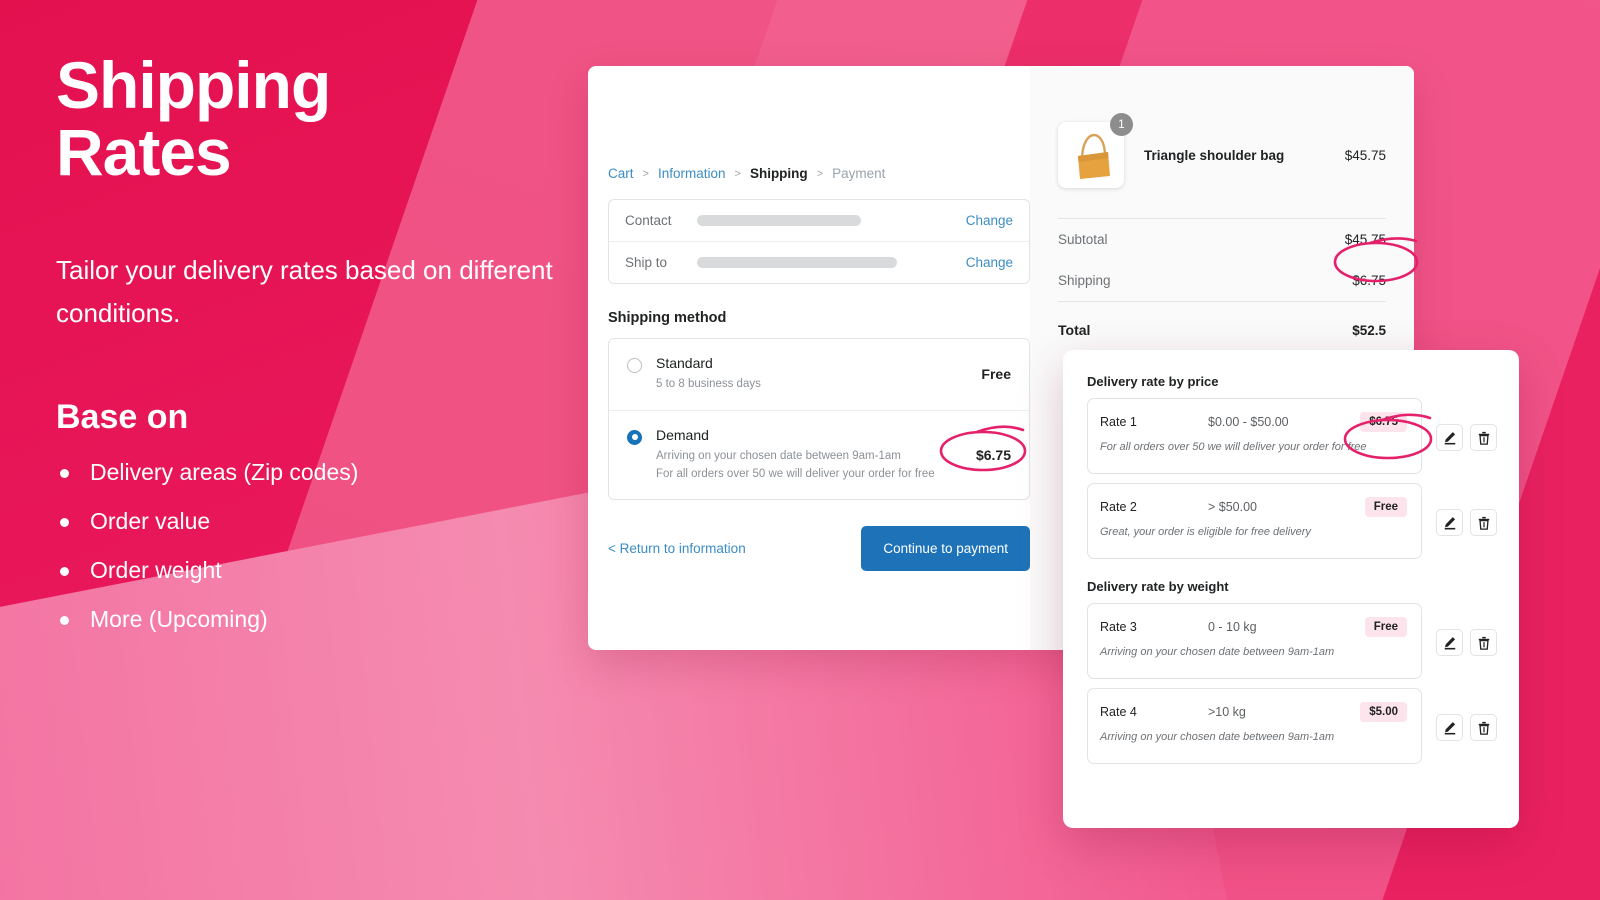 The width and height of the screenshot is (1600, 900). What do you see at coordinates (677, 548) in the screenshot?
I see `return-to-information-link: < Return to information` at bounding box center [677, 548].